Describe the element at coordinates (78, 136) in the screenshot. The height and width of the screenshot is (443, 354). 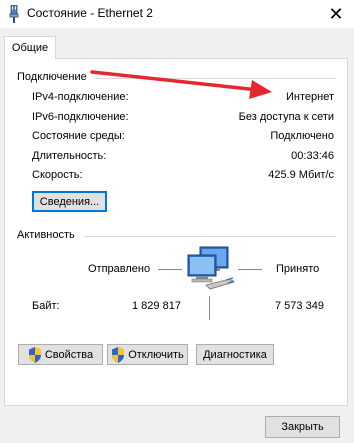
I see `media-state-label: Состояние среды:` at that location.